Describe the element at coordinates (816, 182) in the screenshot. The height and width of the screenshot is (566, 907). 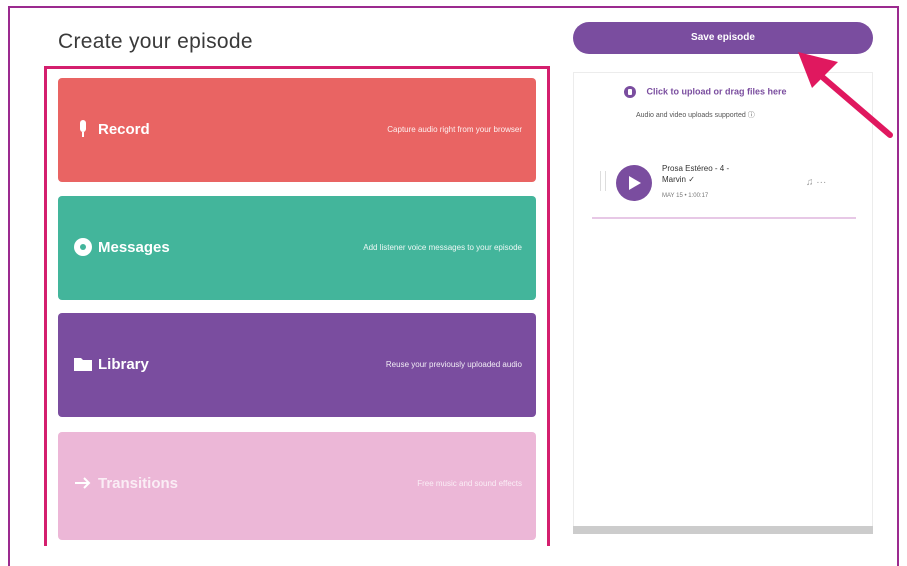
I see `episode-tools: ♫ ···` at that location.